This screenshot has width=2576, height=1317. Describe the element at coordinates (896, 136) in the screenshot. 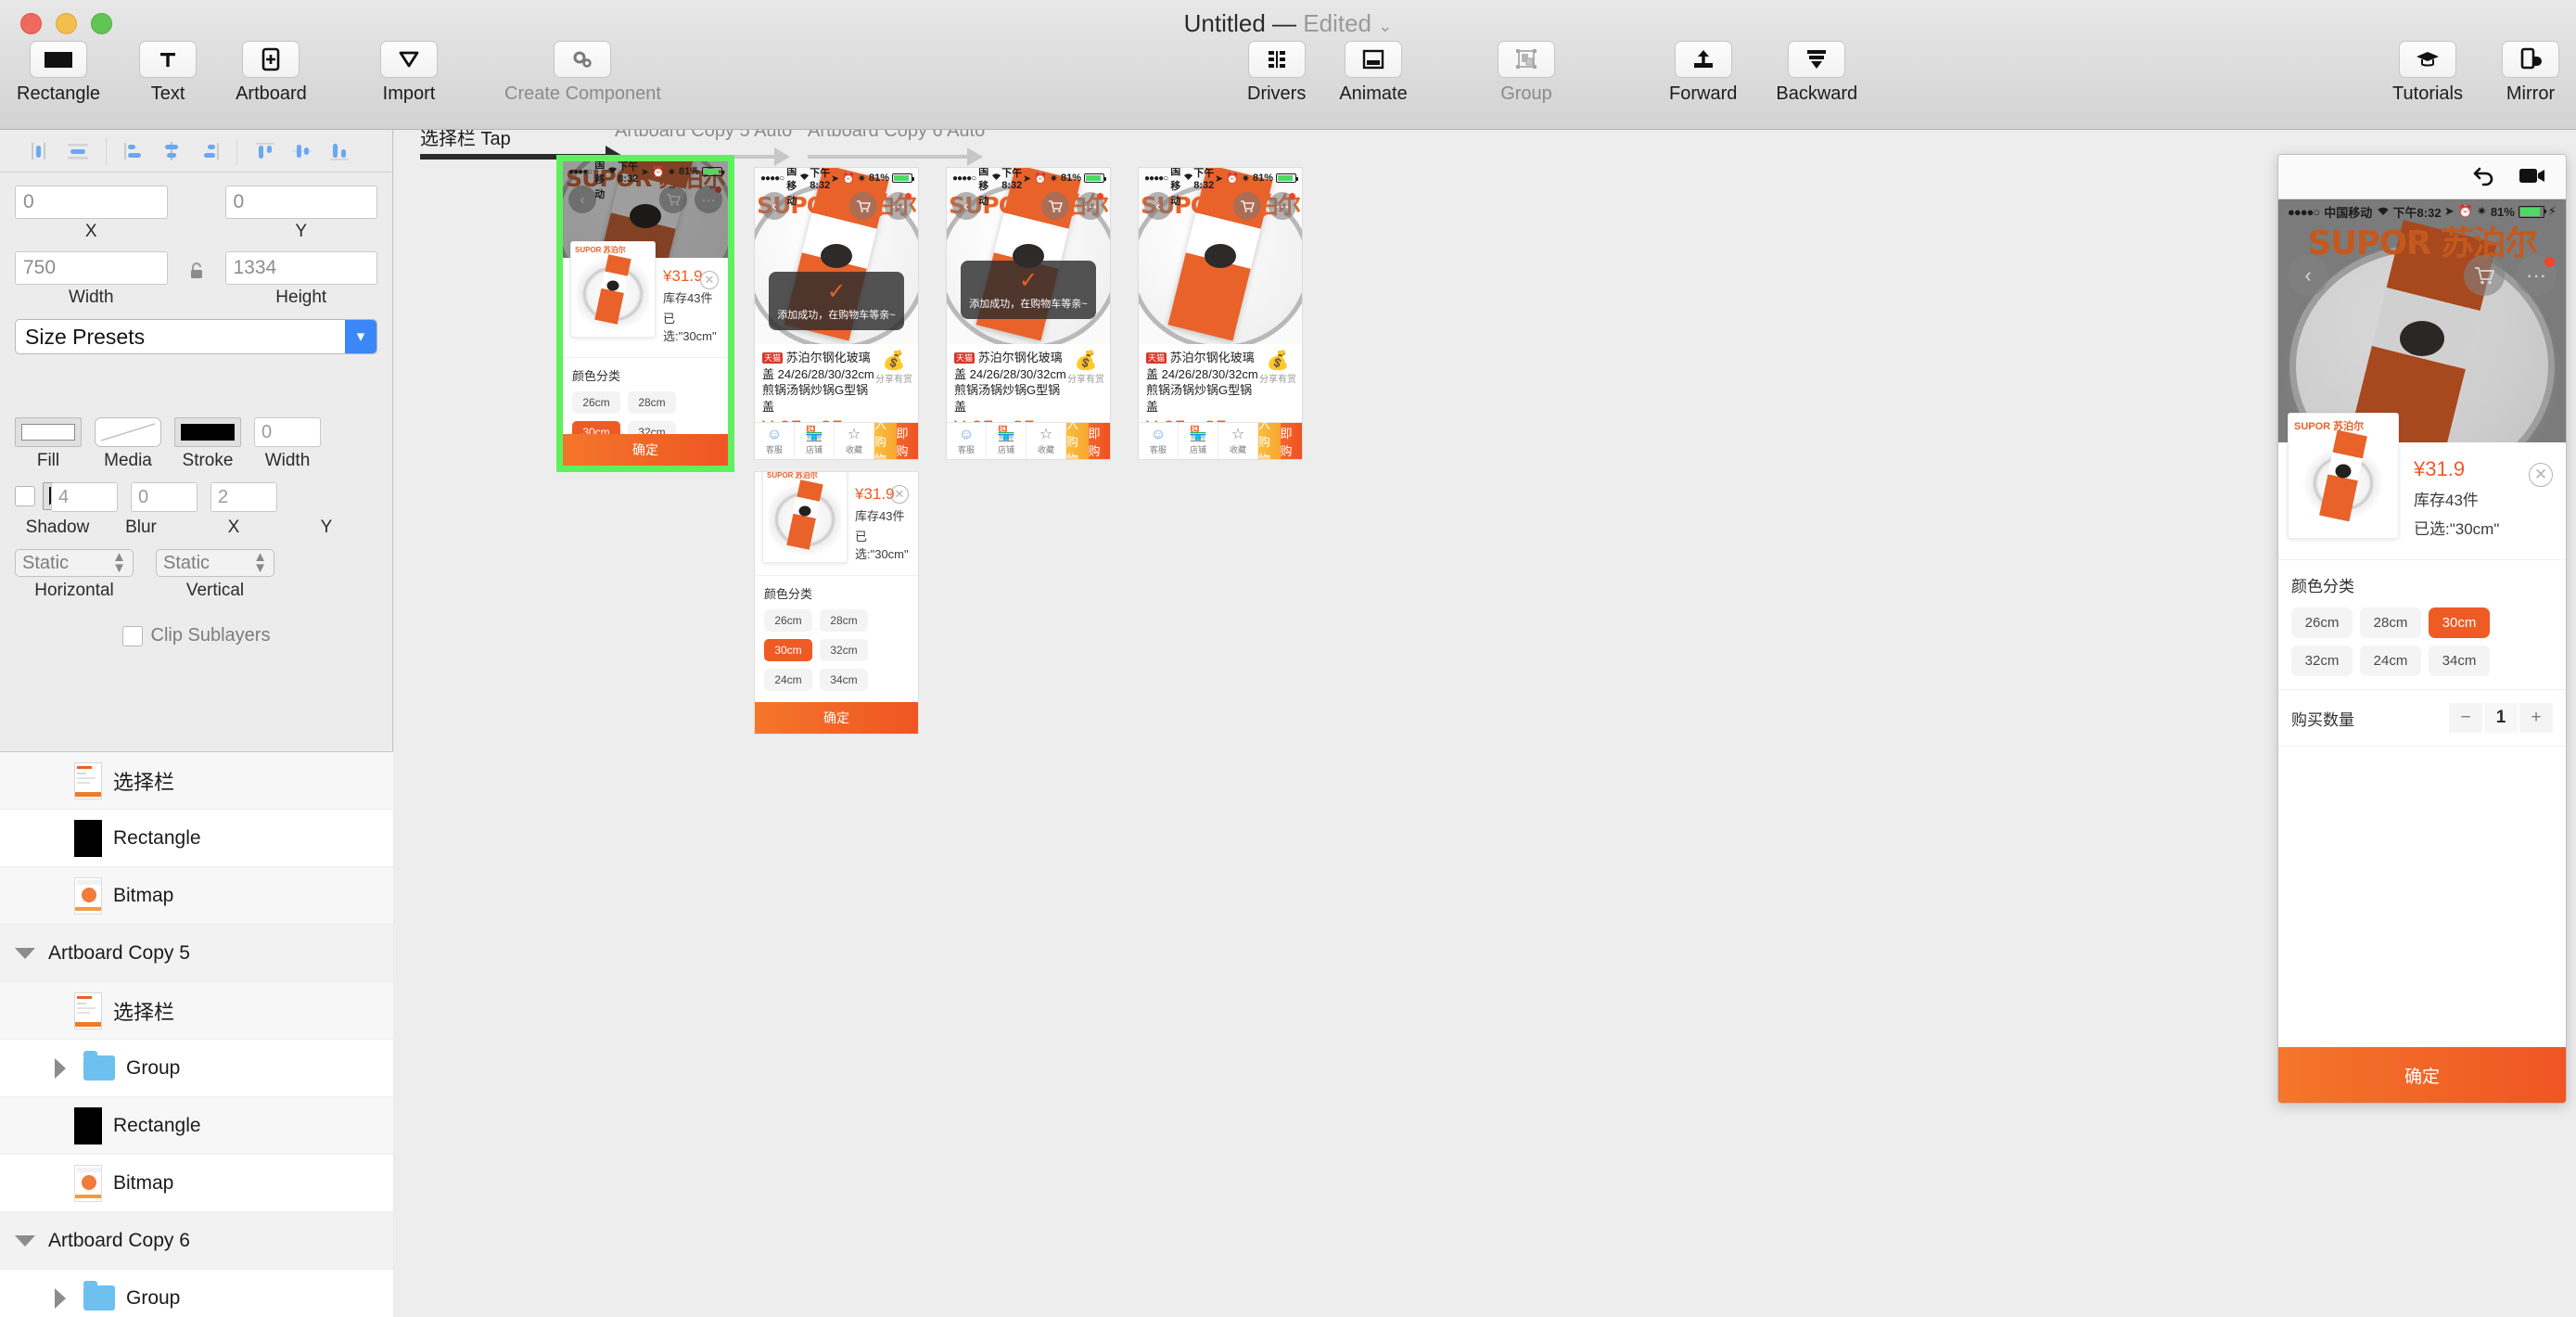

I see `flow-label-2: Artboard Copy 6 Auto` at that location.